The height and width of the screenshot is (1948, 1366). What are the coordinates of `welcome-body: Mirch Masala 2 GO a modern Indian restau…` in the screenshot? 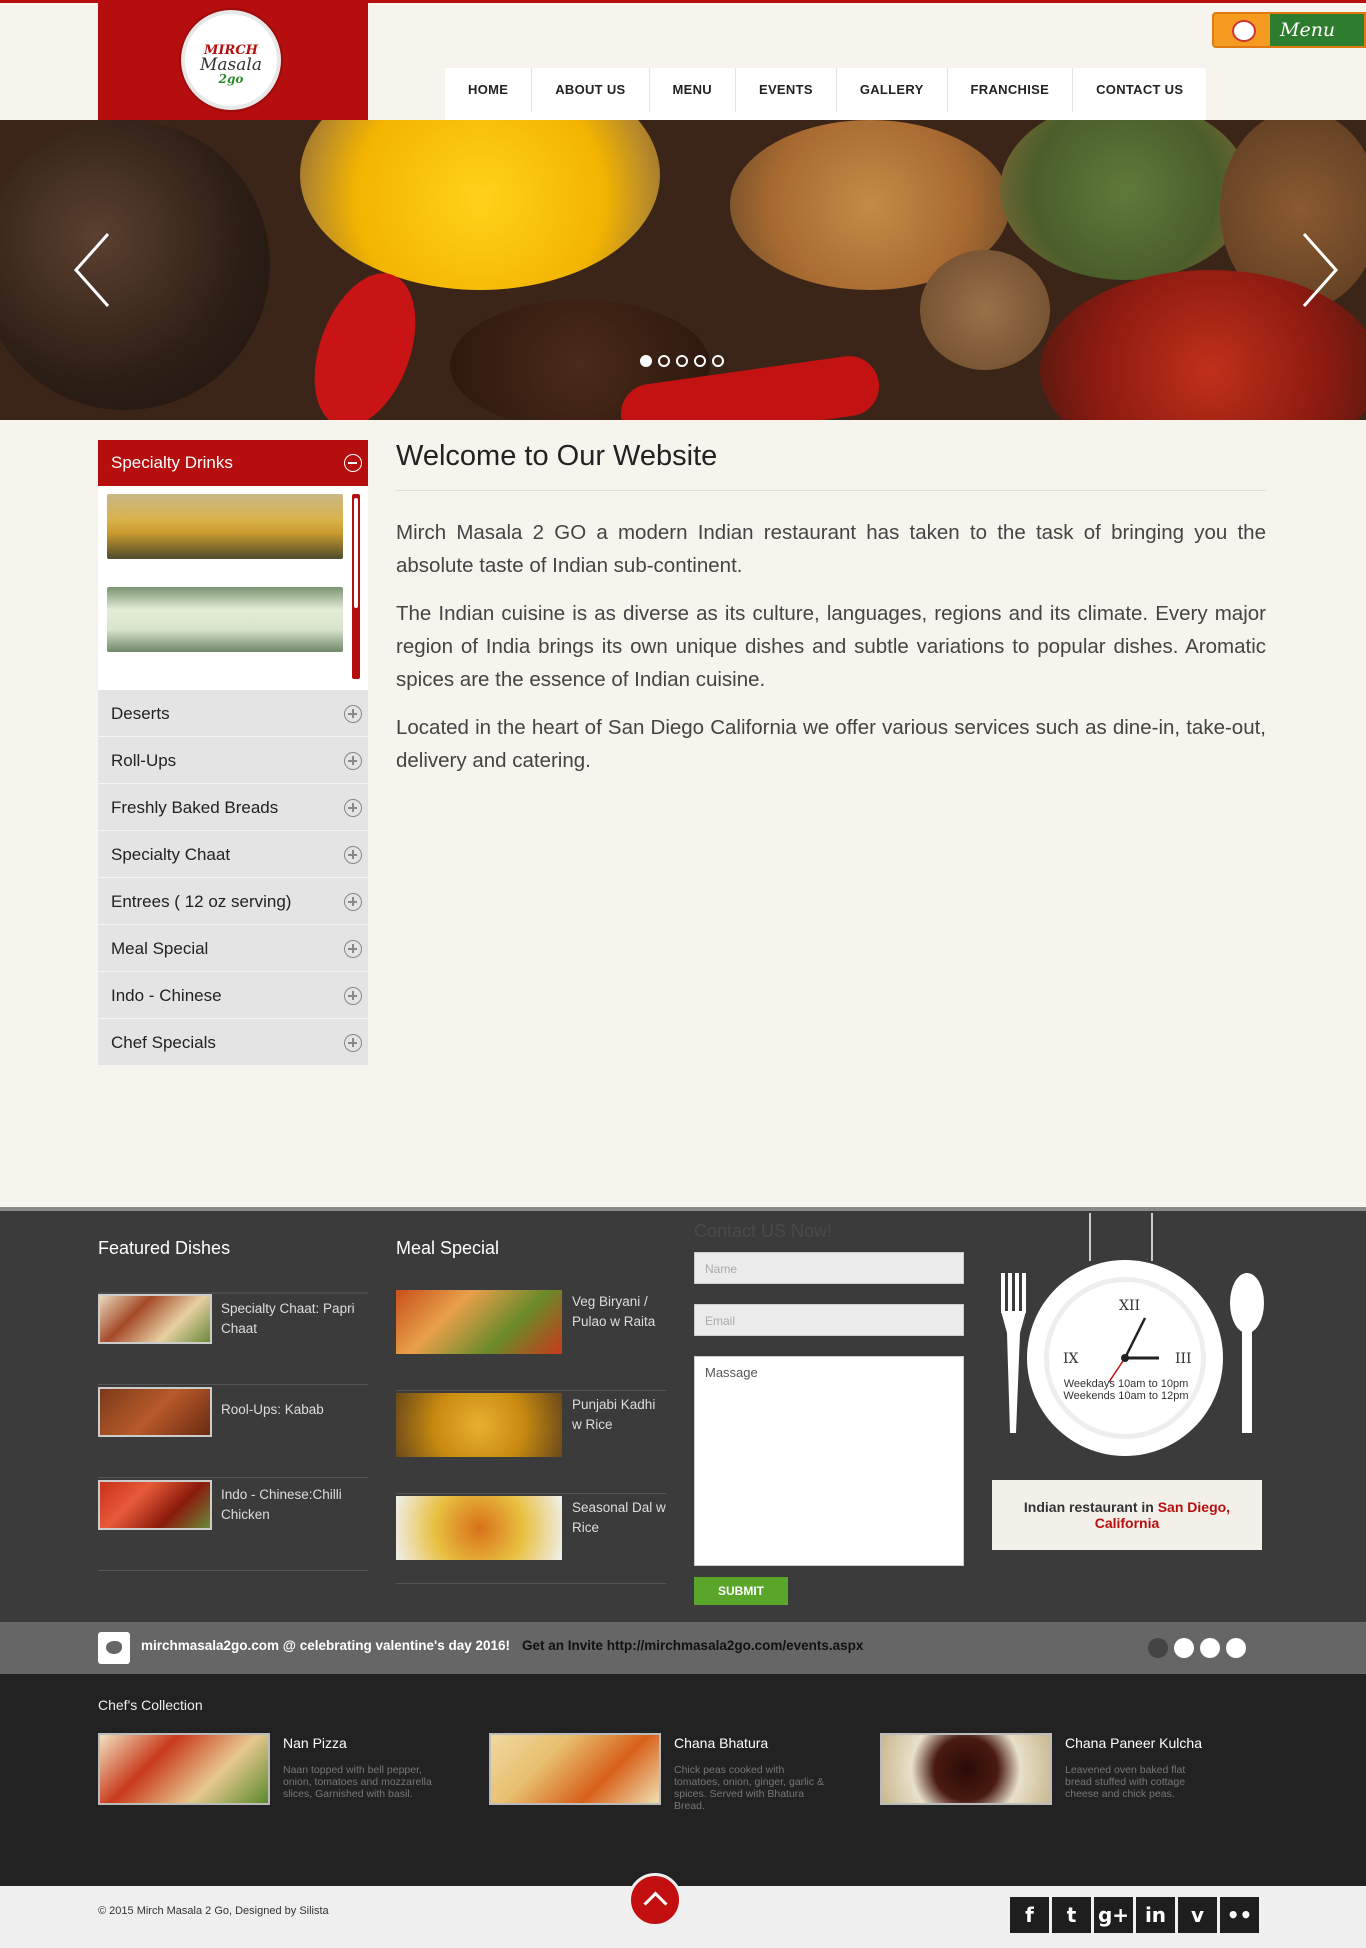 It's located at (831, 654).